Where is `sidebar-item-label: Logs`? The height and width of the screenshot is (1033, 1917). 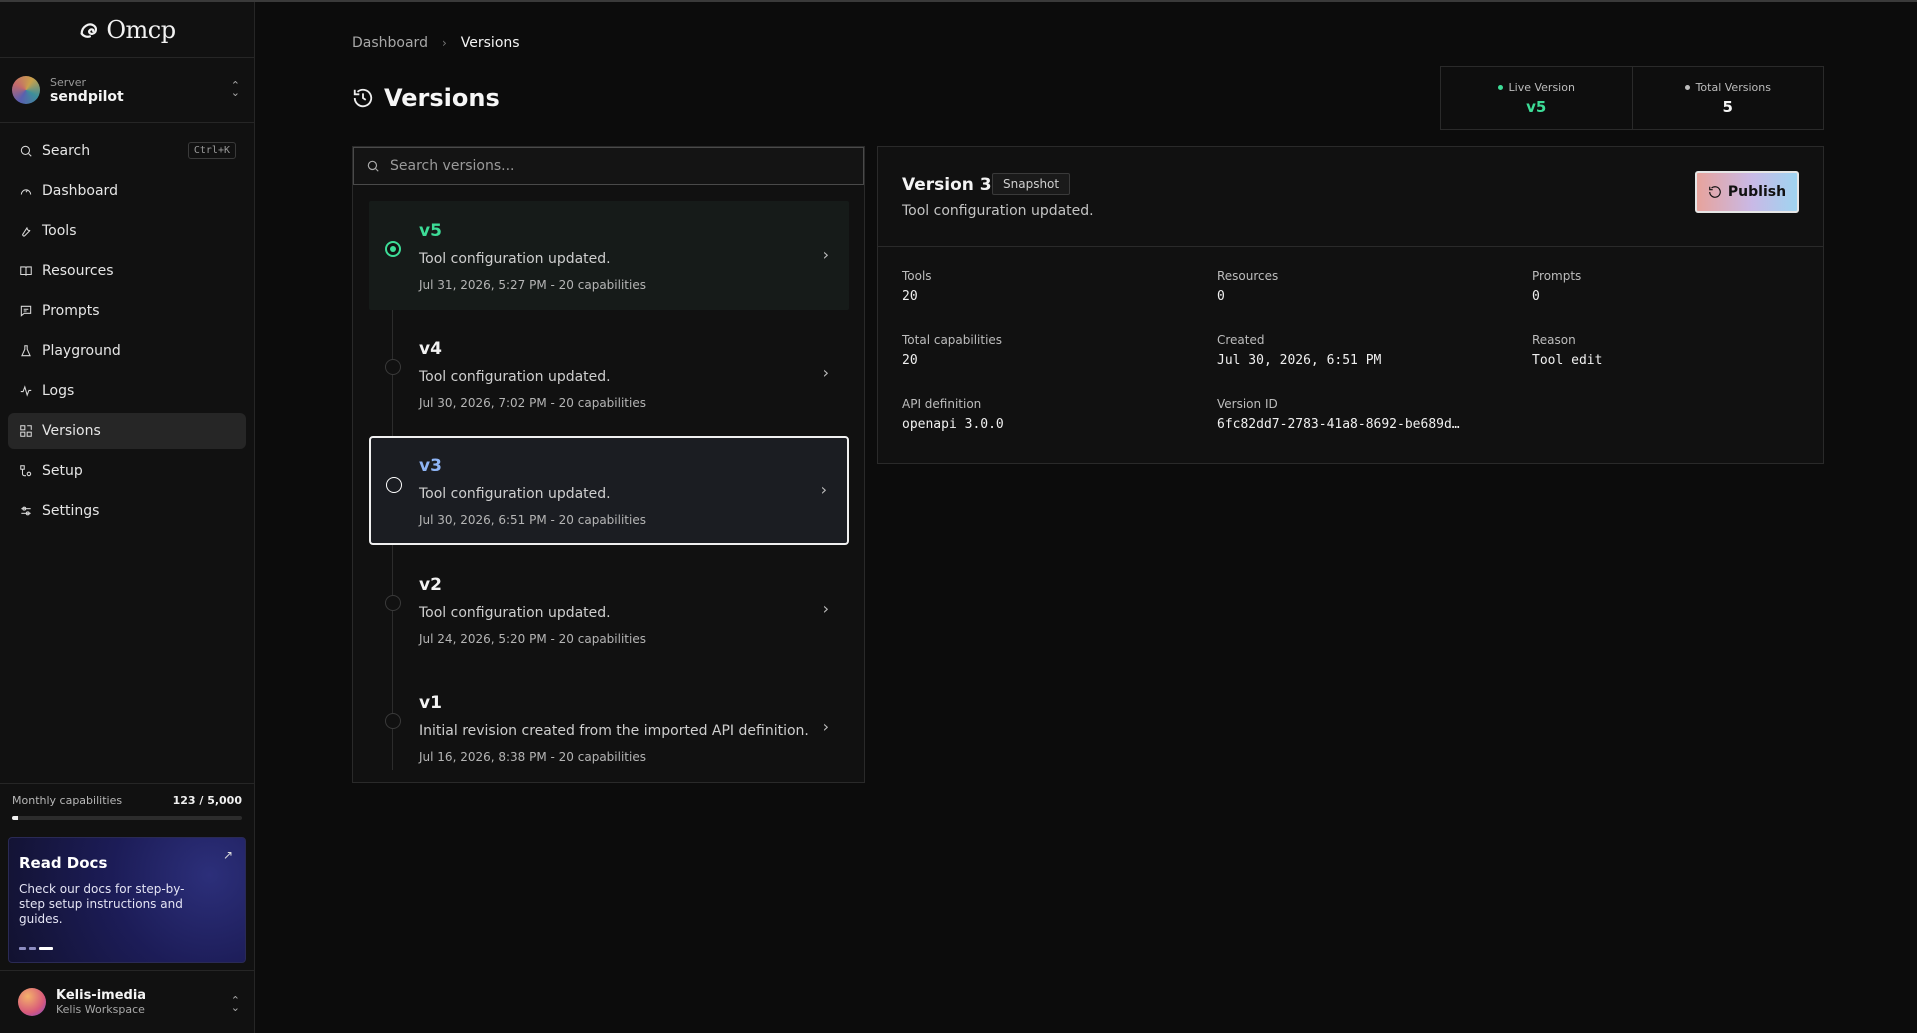
sidebar-item-label: Logs is located at coordinates (58, 391).